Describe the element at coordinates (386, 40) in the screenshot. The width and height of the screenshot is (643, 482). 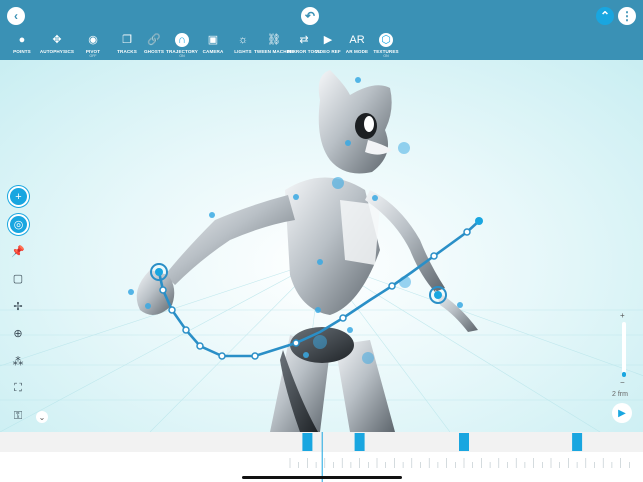
I see `texture-icon: ⬡` at that location.